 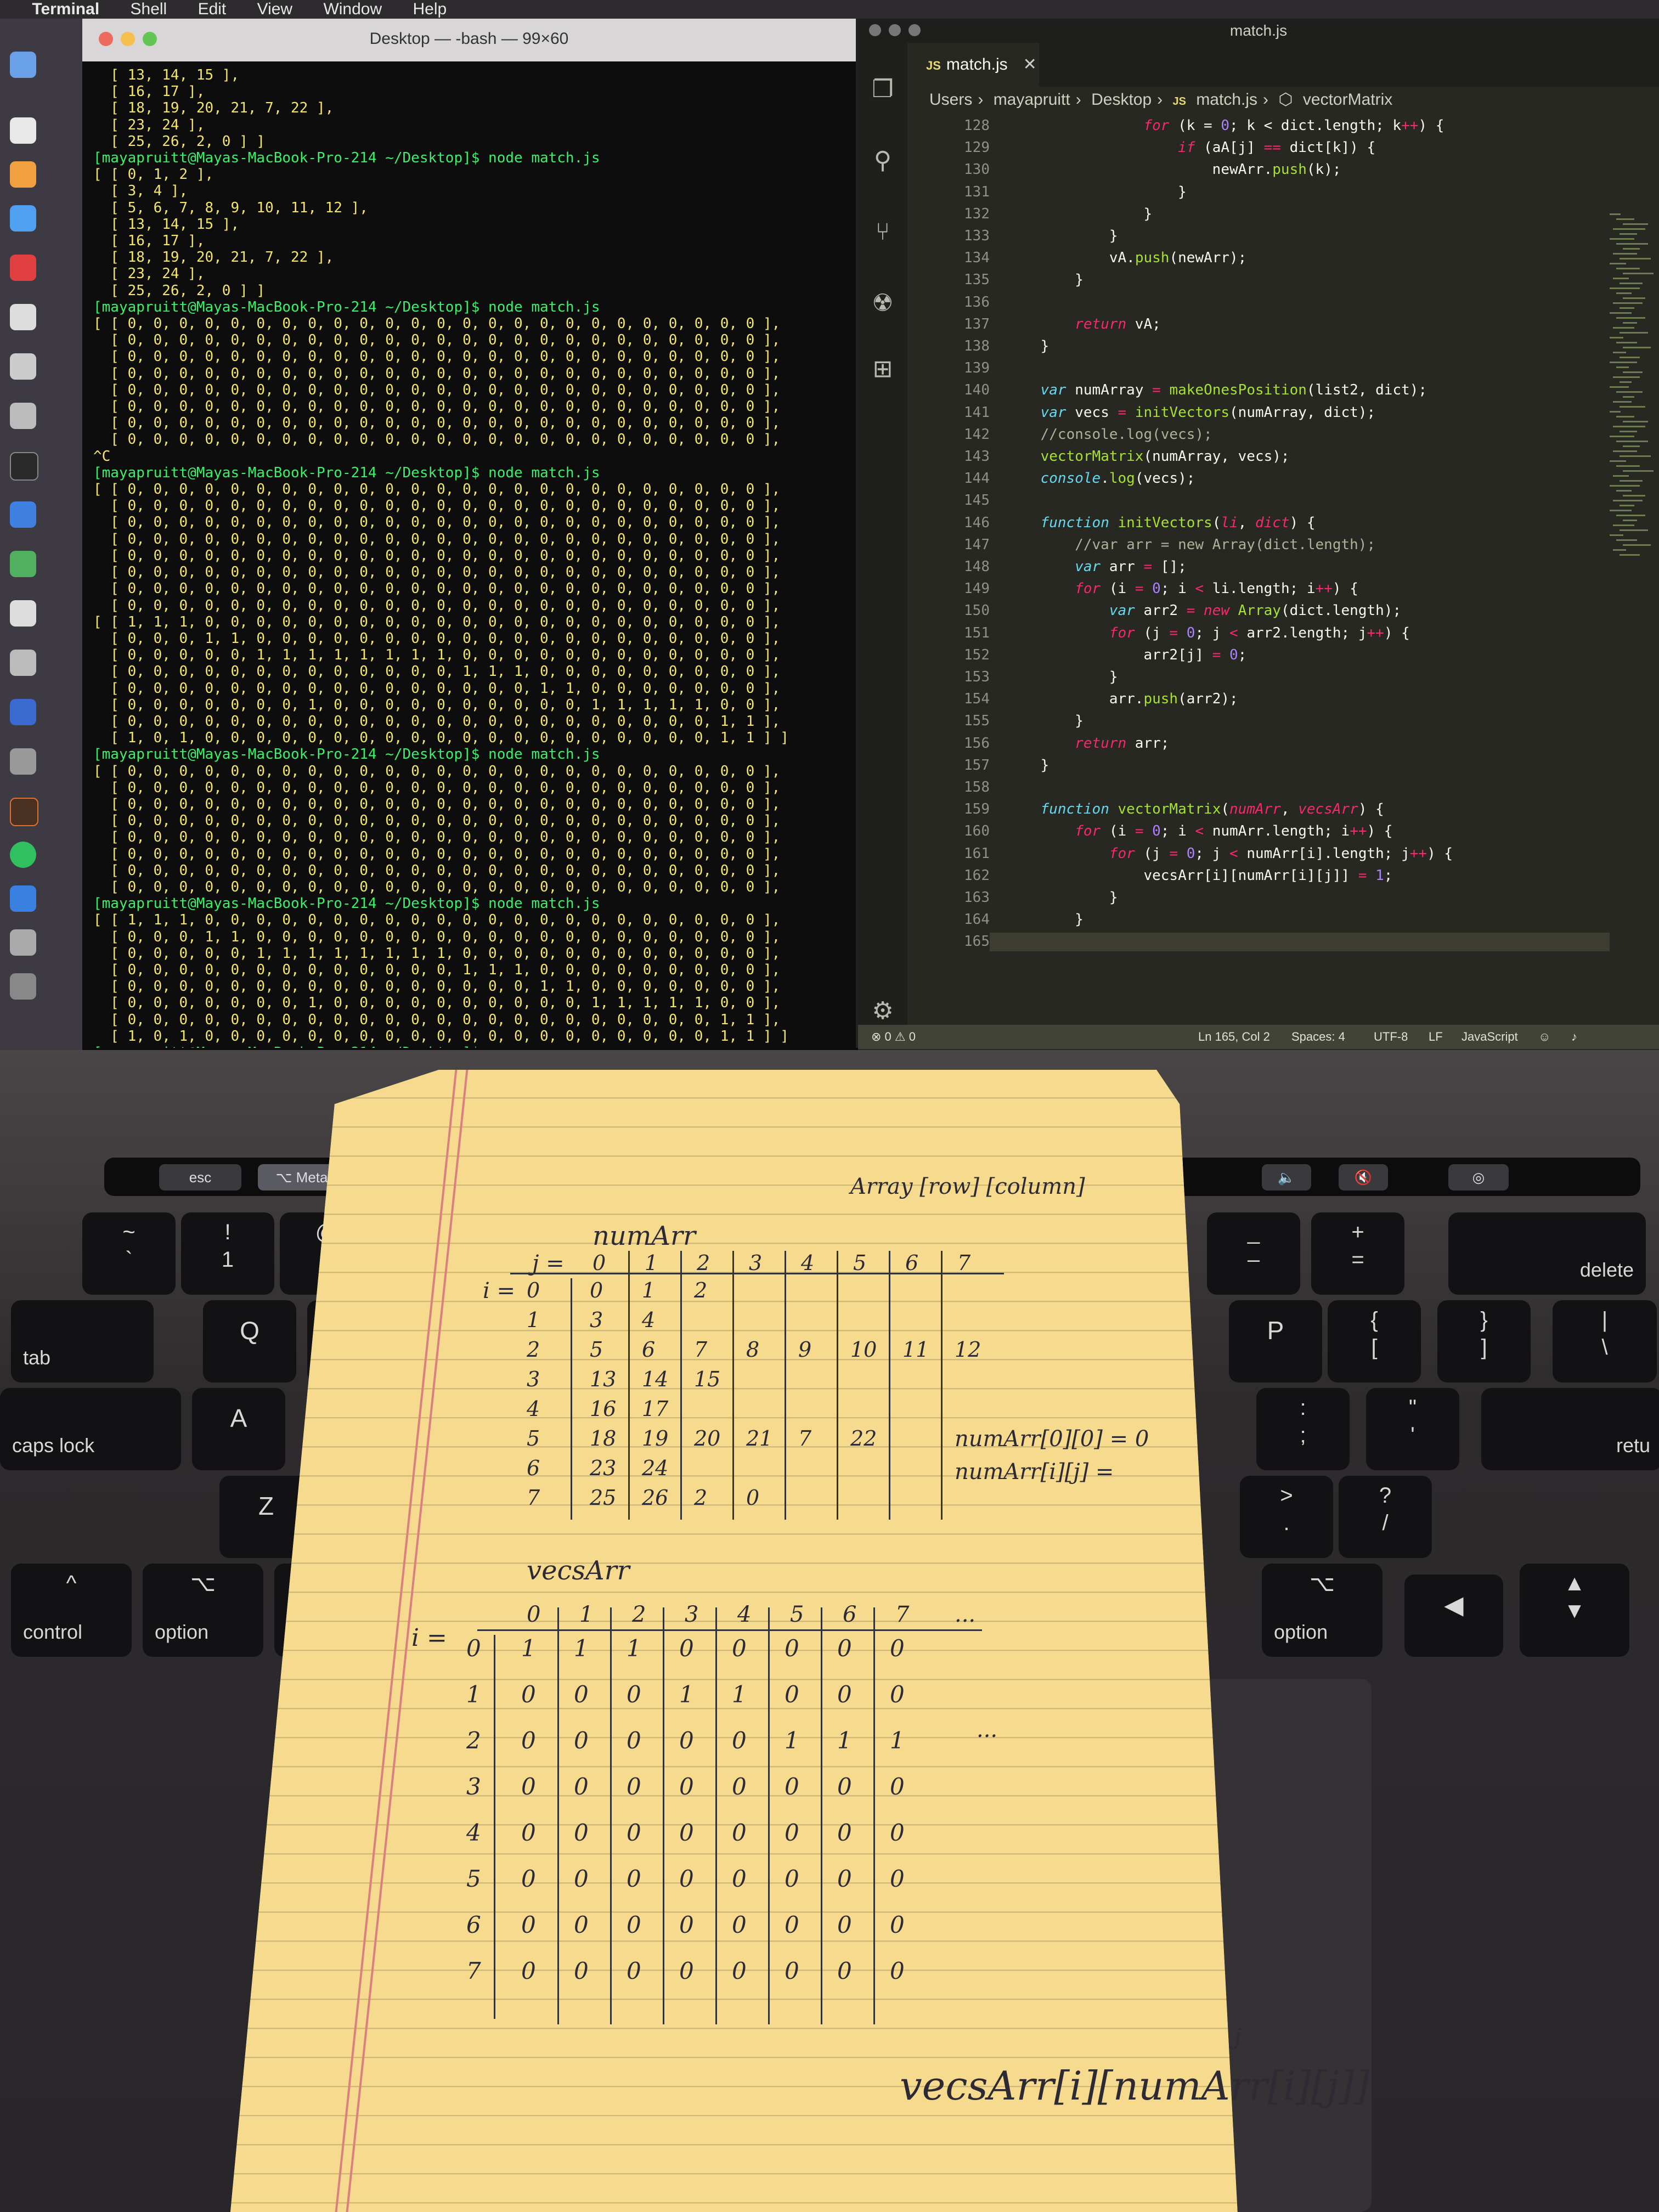 I want to click on code-line: newArr.push(k);, so click(x=1173, y=170).